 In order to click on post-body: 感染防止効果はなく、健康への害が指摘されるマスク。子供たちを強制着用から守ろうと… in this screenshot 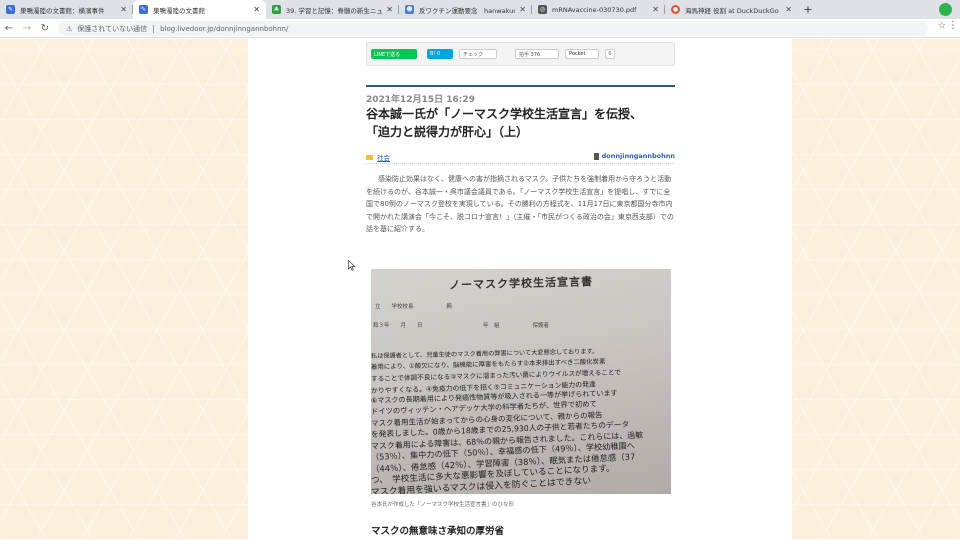, I will do `click(520, 204)`.